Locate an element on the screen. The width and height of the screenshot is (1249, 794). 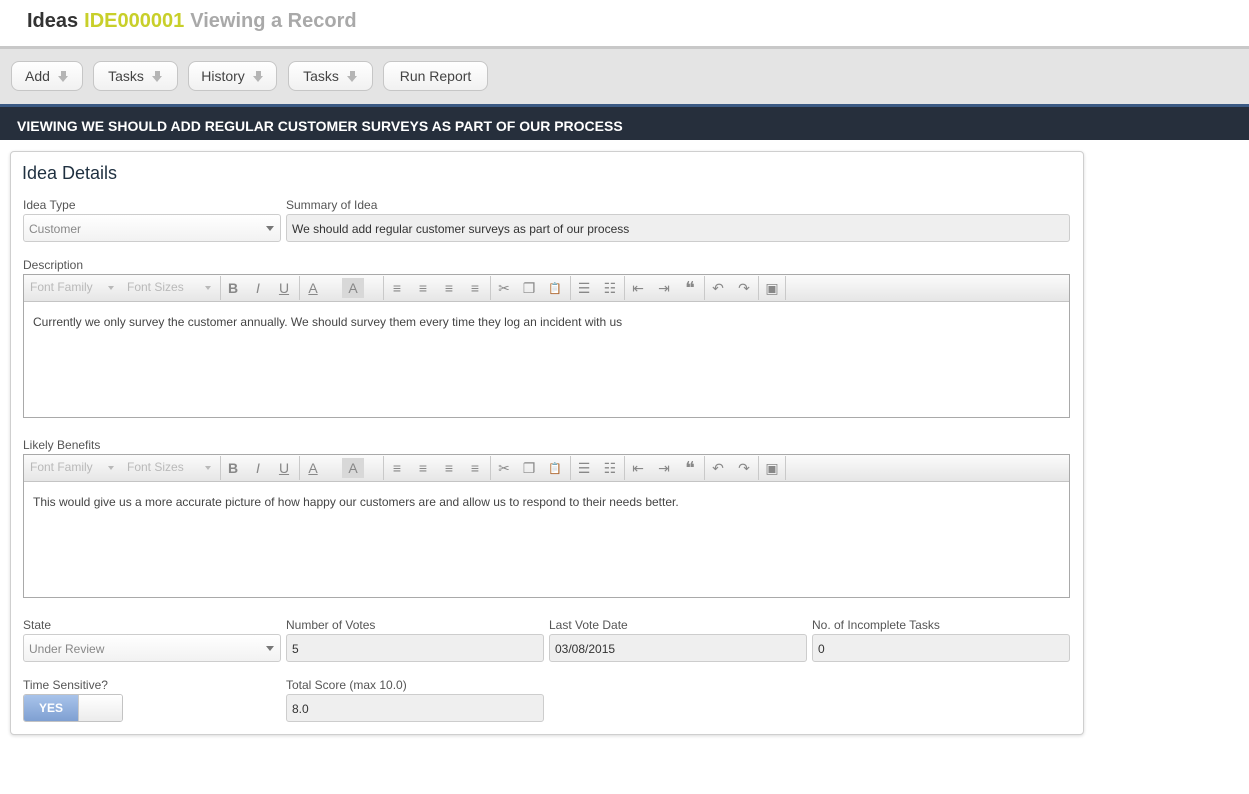
last-vote-date-field: 03/08/2015 is located at coordinates (678, 648).